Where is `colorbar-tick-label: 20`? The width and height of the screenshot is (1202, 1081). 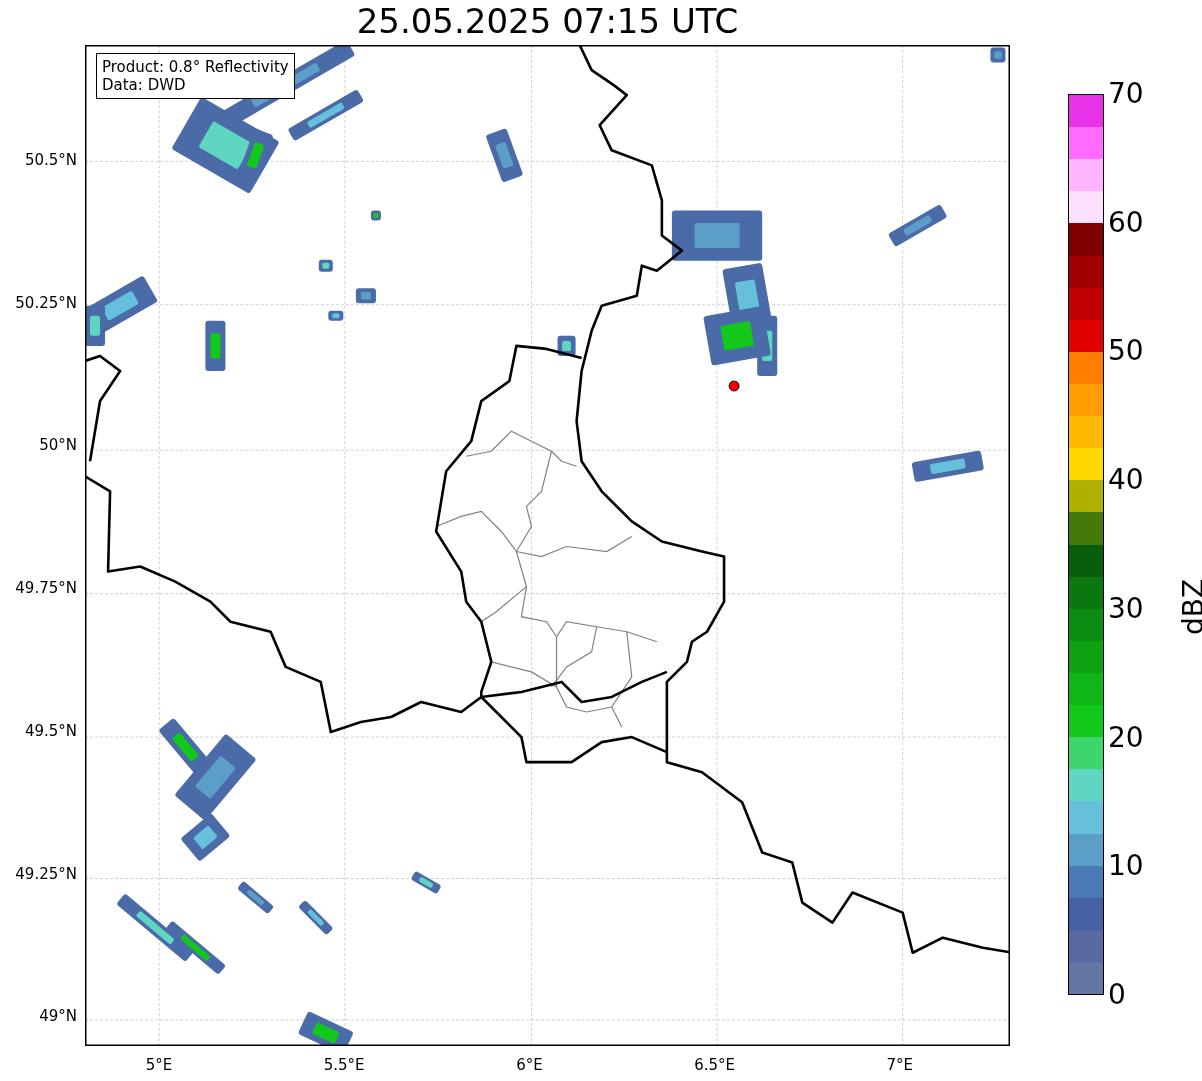 colorbar-tick-label: 20 is located at coordinates (1126, 737).